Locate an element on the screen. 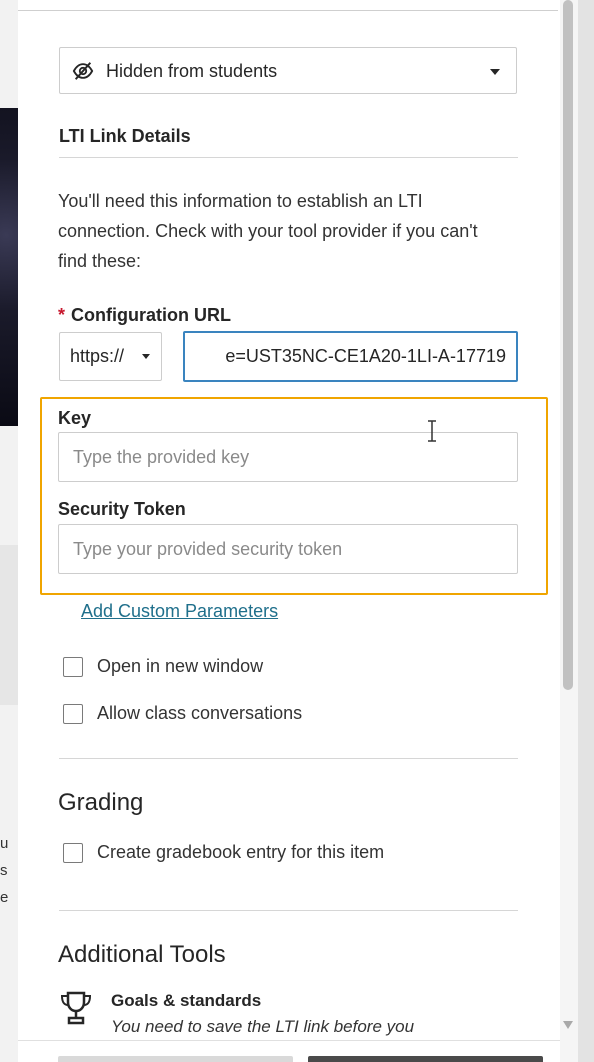  open-new-window-option: Open in new window is located at coordinates (163, 666).